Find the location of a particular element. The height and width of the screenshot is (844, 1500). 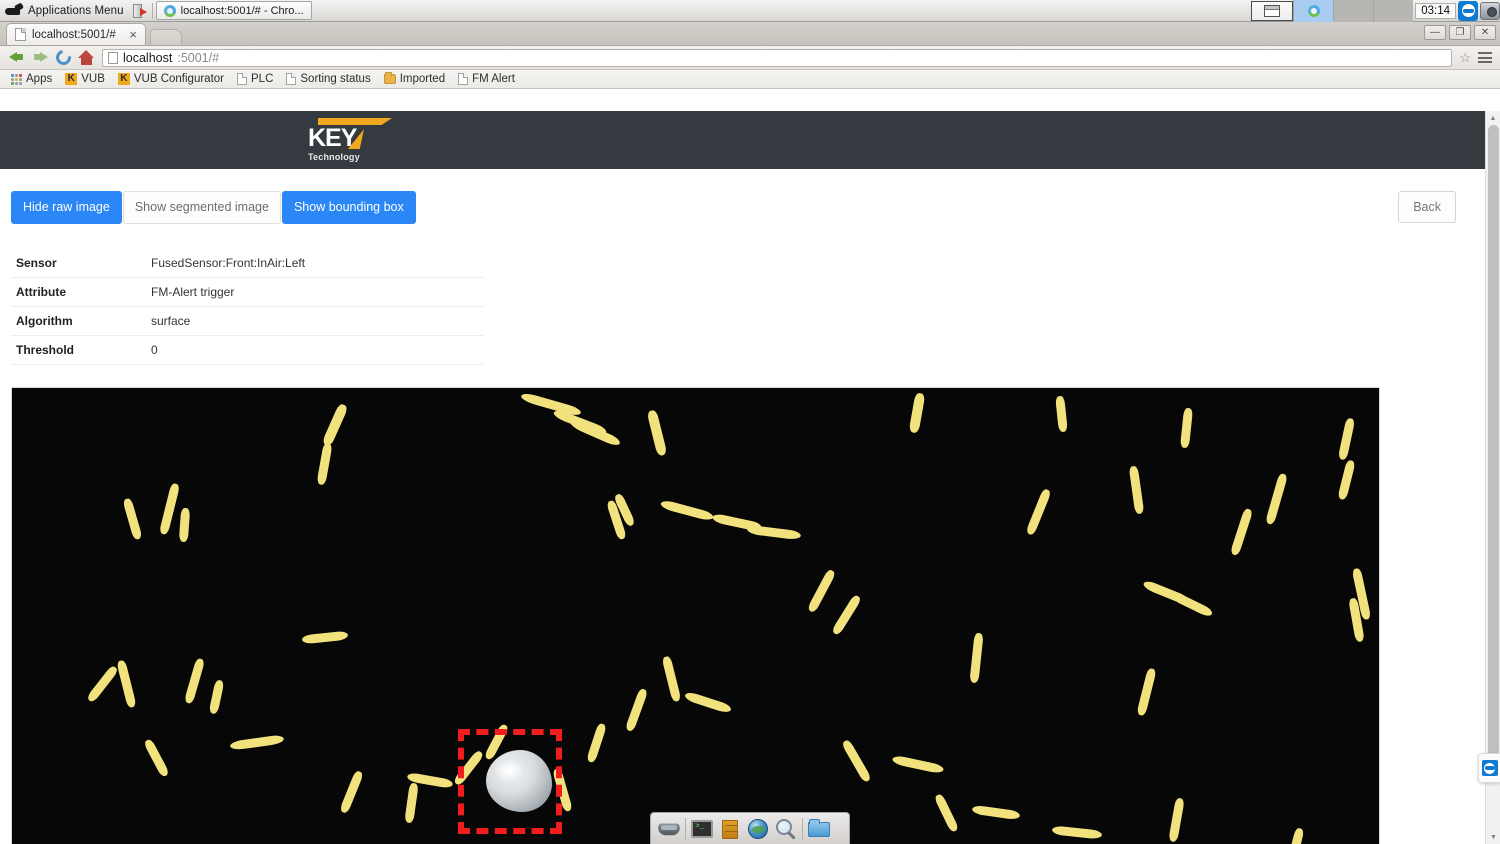

bookmark-vub: K VUB is located at coordinates (85, 79).